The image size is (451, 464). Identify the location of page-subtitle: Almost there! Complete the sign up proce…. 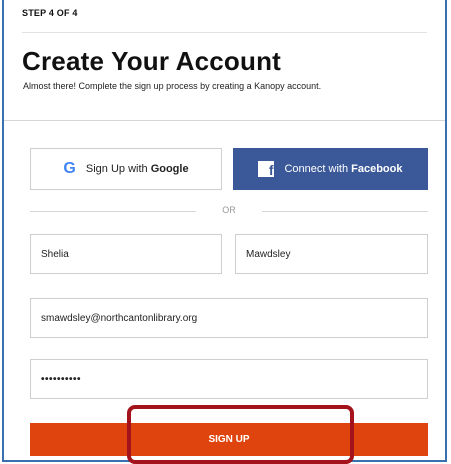
(172, 86).